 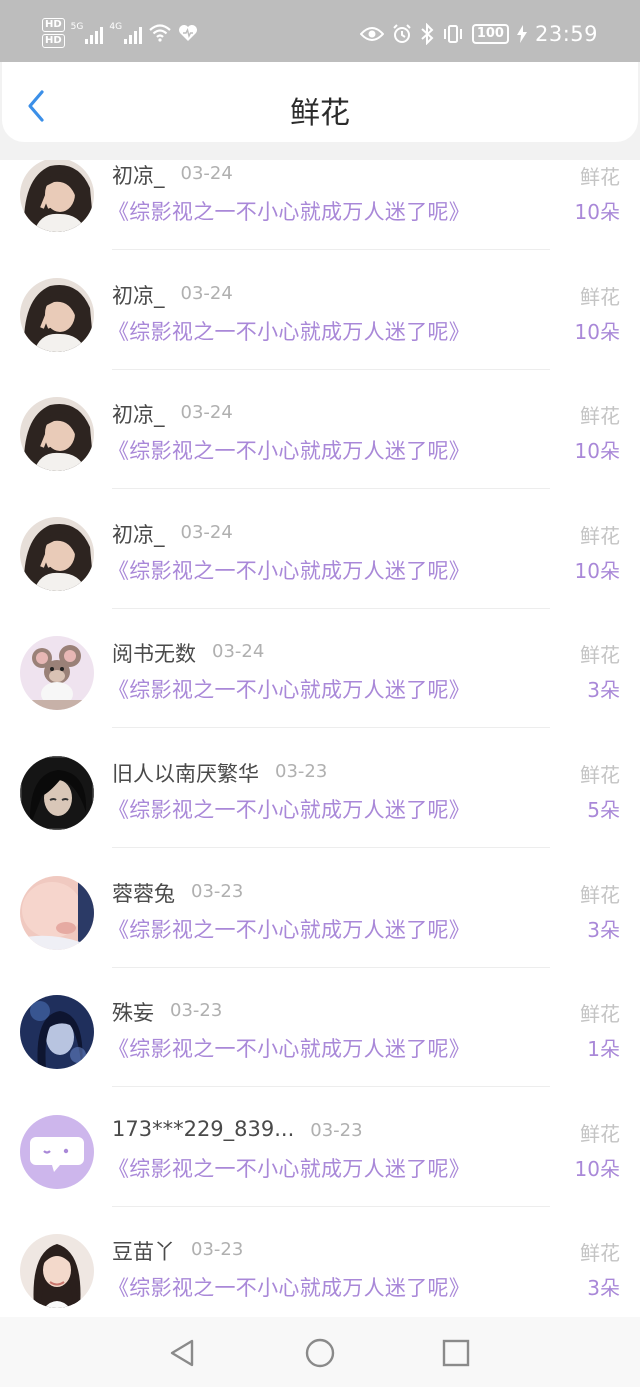 I want to click on hd-badge-1: HD, so click(x=53, y=25).